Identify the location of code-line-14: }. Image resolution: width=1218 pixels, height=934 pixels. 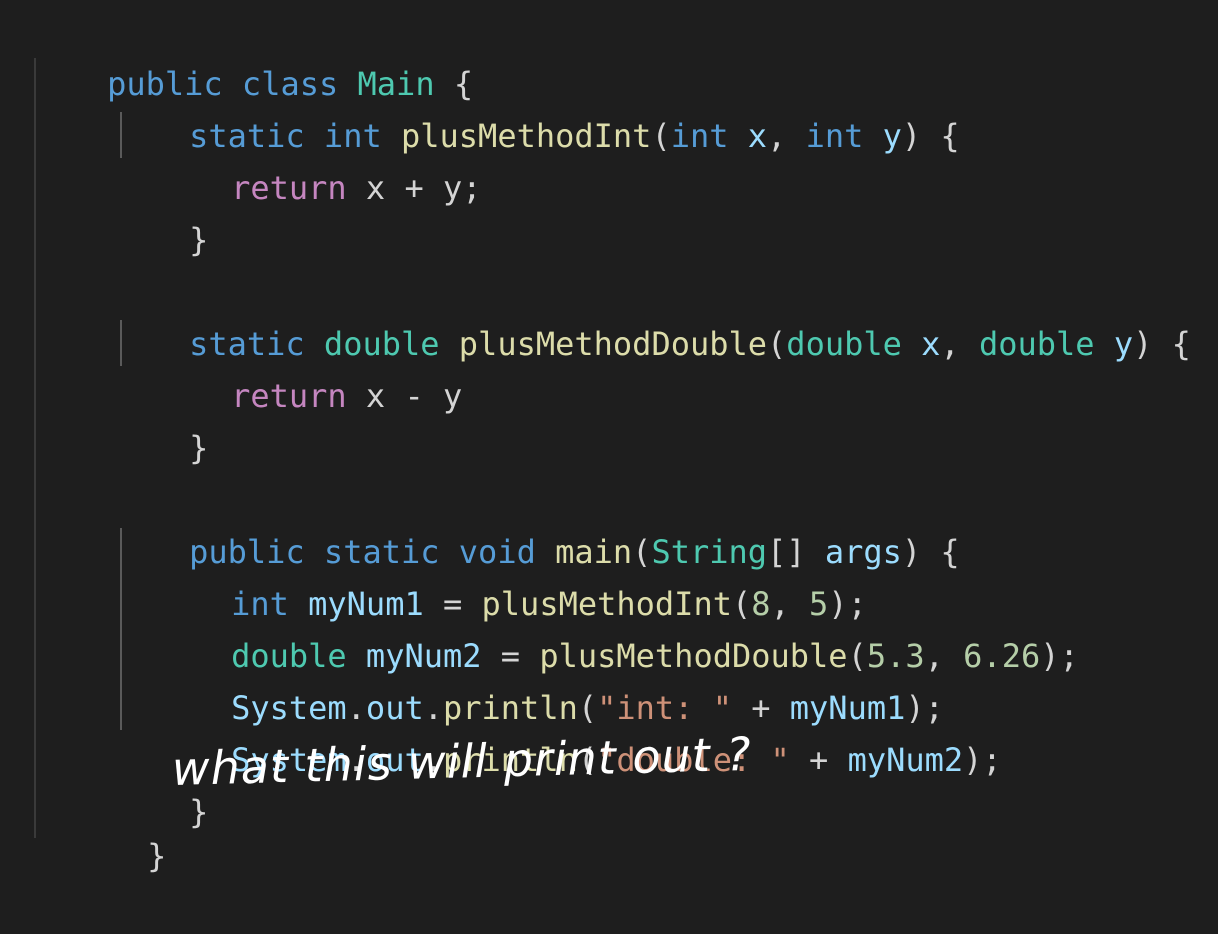
(118, 826).